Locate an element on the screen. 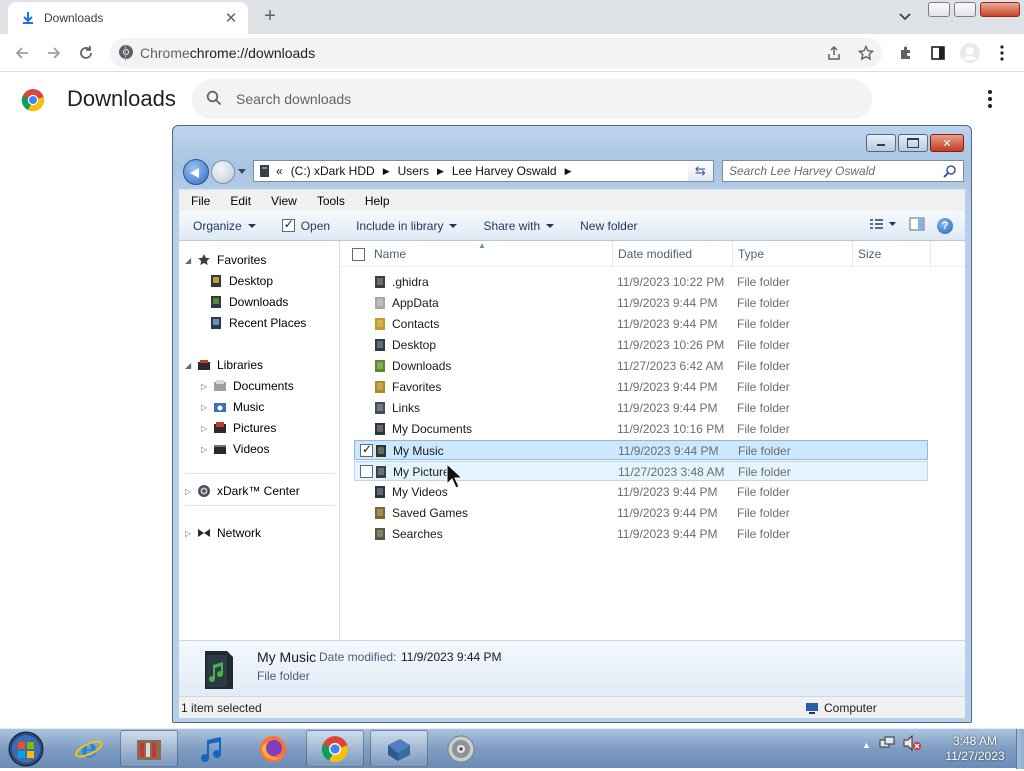  column-size: Size is located at coordinates (869, 254).